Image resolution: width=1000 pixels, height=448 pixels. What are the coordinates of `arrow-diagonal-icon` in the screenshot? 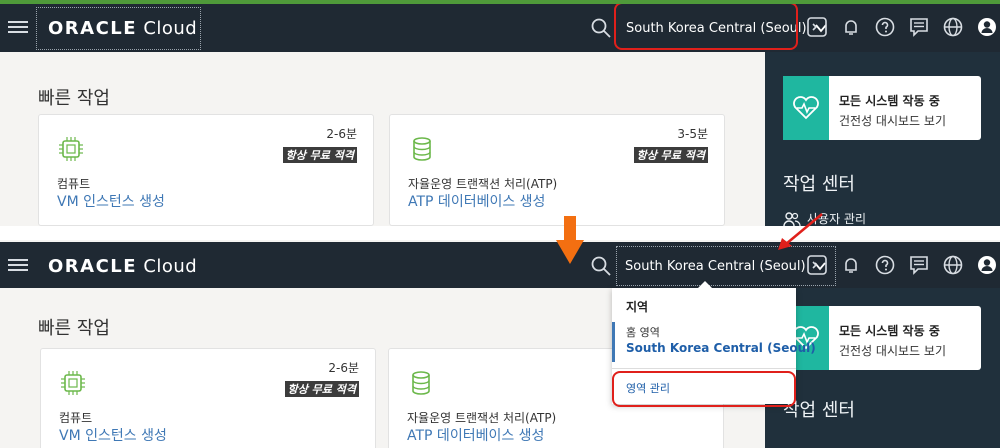 It's located at (800, 231).